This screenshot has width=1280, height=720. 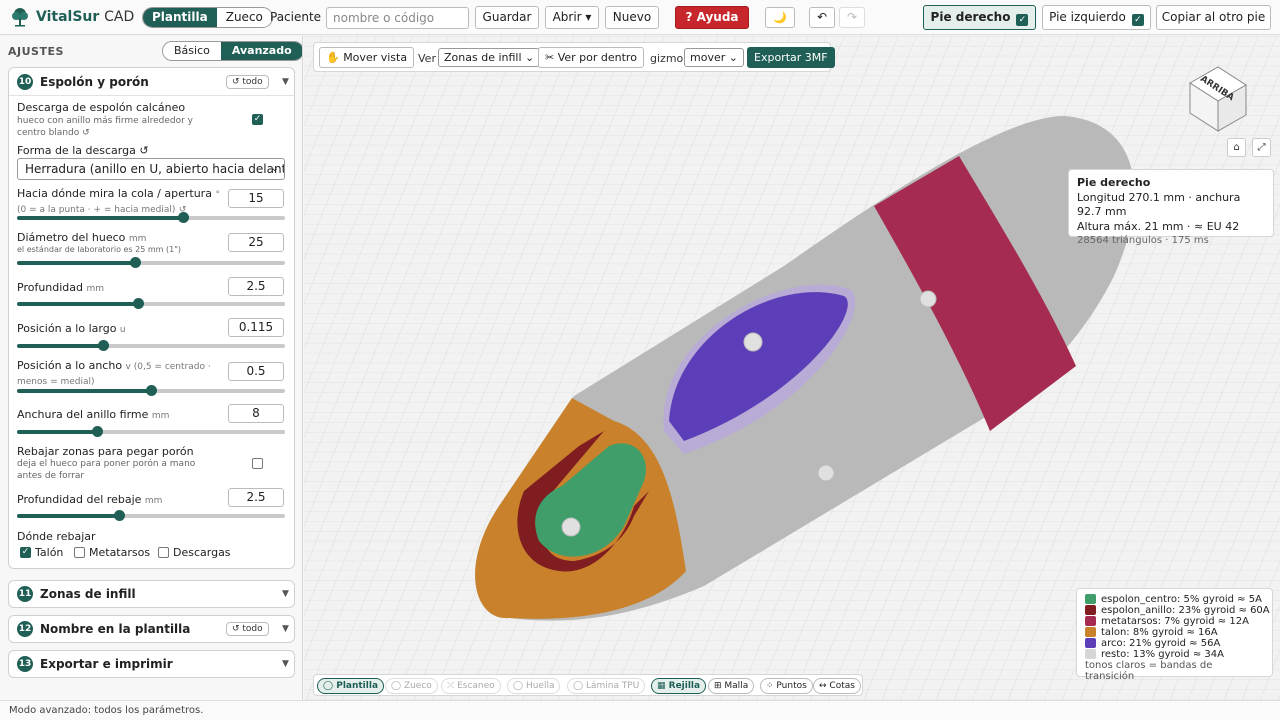 What do you see at coordinates (780, 17) in the screenshot?
I see `theme-toggle-moon-icon: 🌙` at bounding box center [780, 17].